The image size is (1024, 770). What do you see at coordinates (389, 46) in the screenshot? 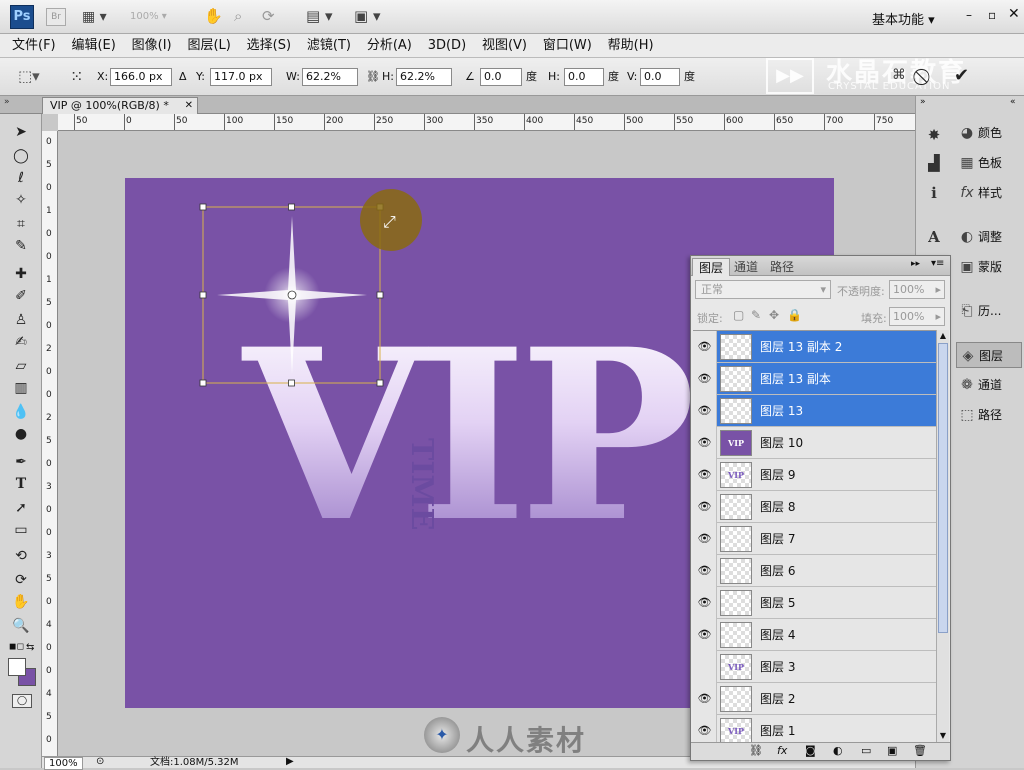
I see `menu-analysis: 分析(A)` at bounding box center [389, 46].